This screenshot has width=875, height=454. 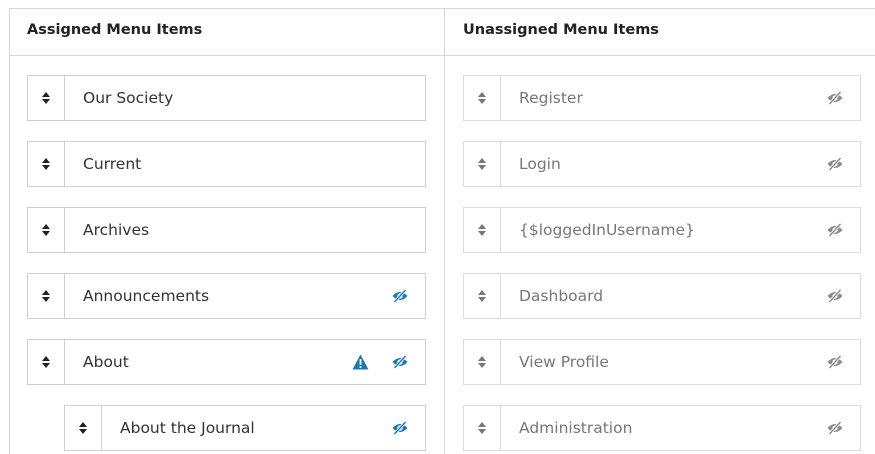 What do you see at coordinates (226, 98) in the screenshot?
I see `assigned-item-our-society: Our Society` at bounding box center [226, 98].